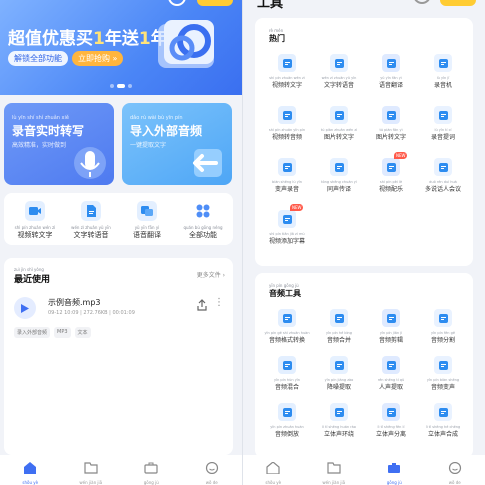  I want to click on tool-item: tóng shēng chuán yì 同声传译, so click(339, 175).